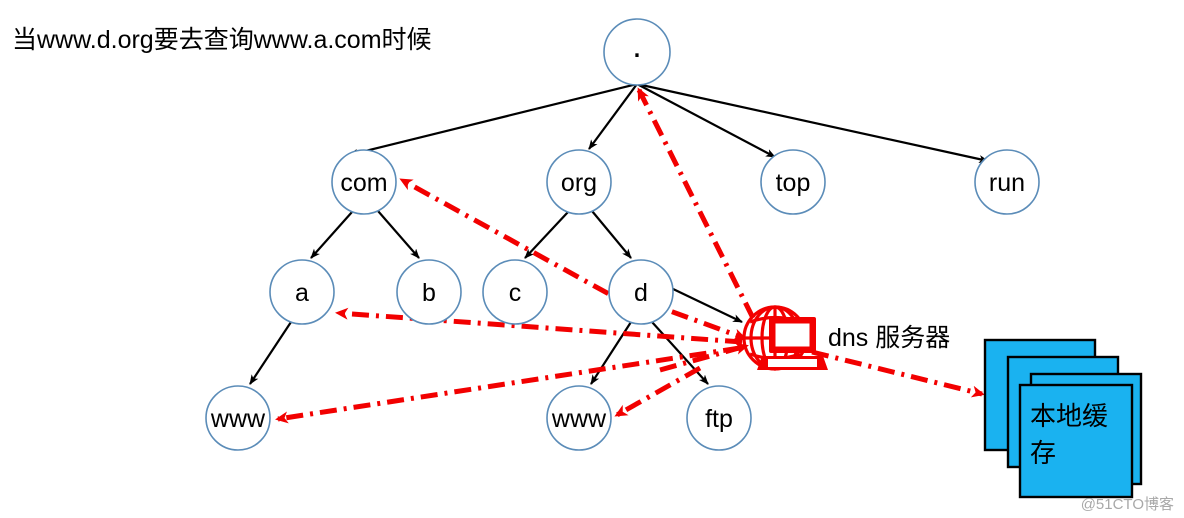 This screenshot has width=1184, height=518. Describe the element at coordinates (546, 235) in the screenshot. I see `tree-edge-org-c` at that location.